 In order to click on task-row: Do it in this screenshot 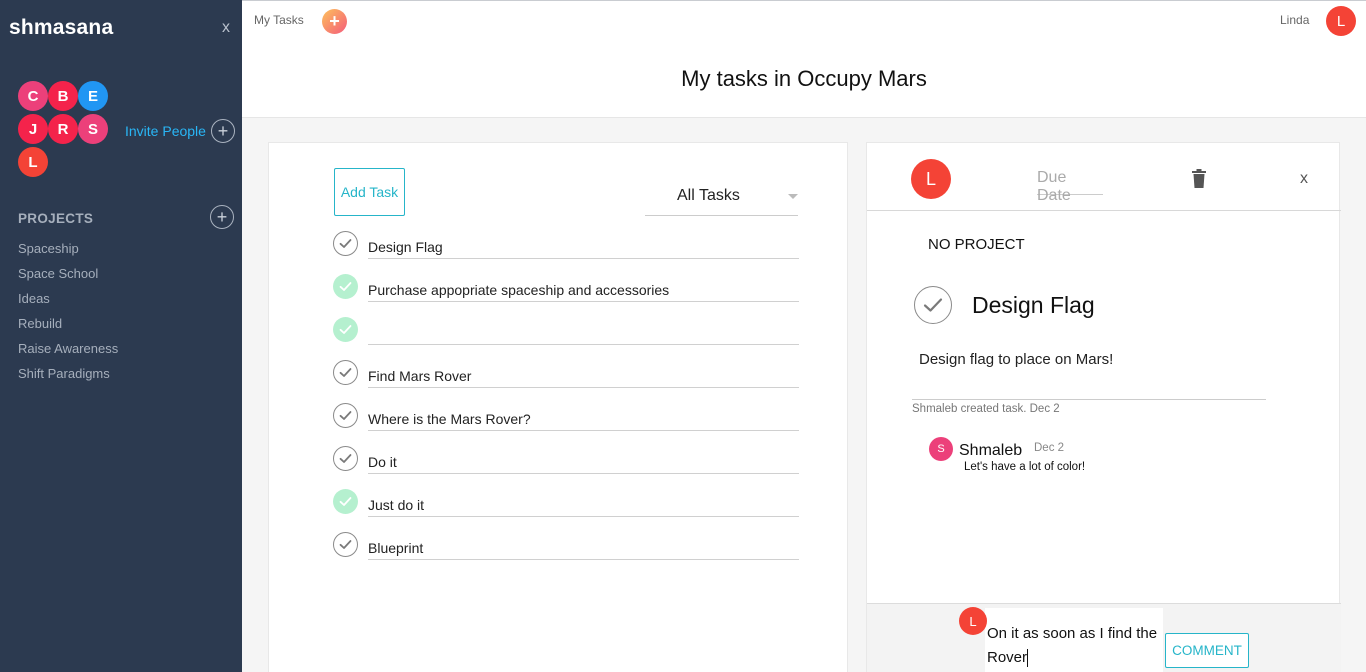, I will do `click(566, 461)`.